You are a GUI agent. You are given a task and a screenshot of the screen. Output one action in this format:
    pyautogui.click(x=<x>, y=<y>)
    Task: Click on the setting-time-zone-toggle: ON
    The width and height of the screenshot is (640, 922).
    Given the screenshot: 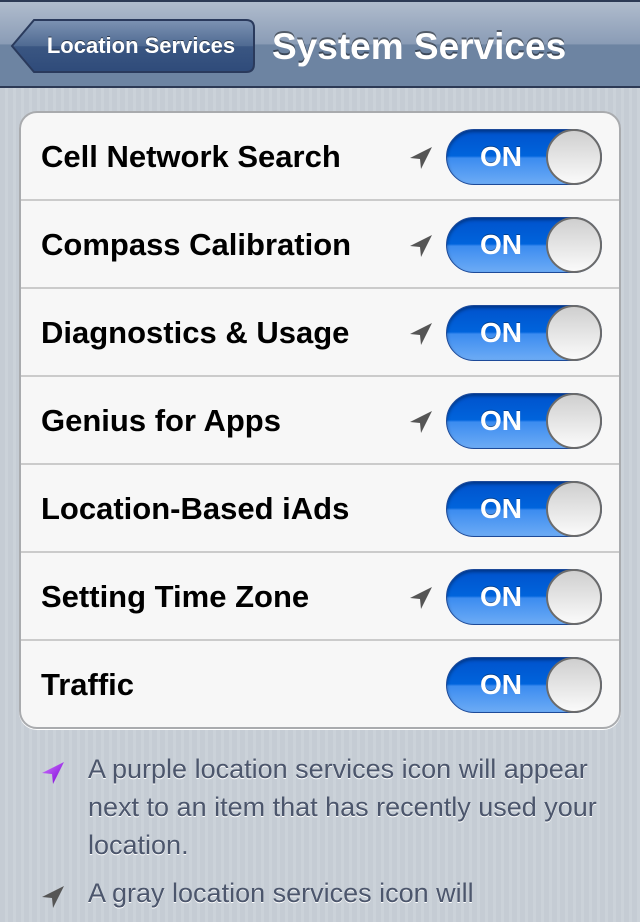 What is the action you would take?
    pyautogui.click(x=524, y=597)
    